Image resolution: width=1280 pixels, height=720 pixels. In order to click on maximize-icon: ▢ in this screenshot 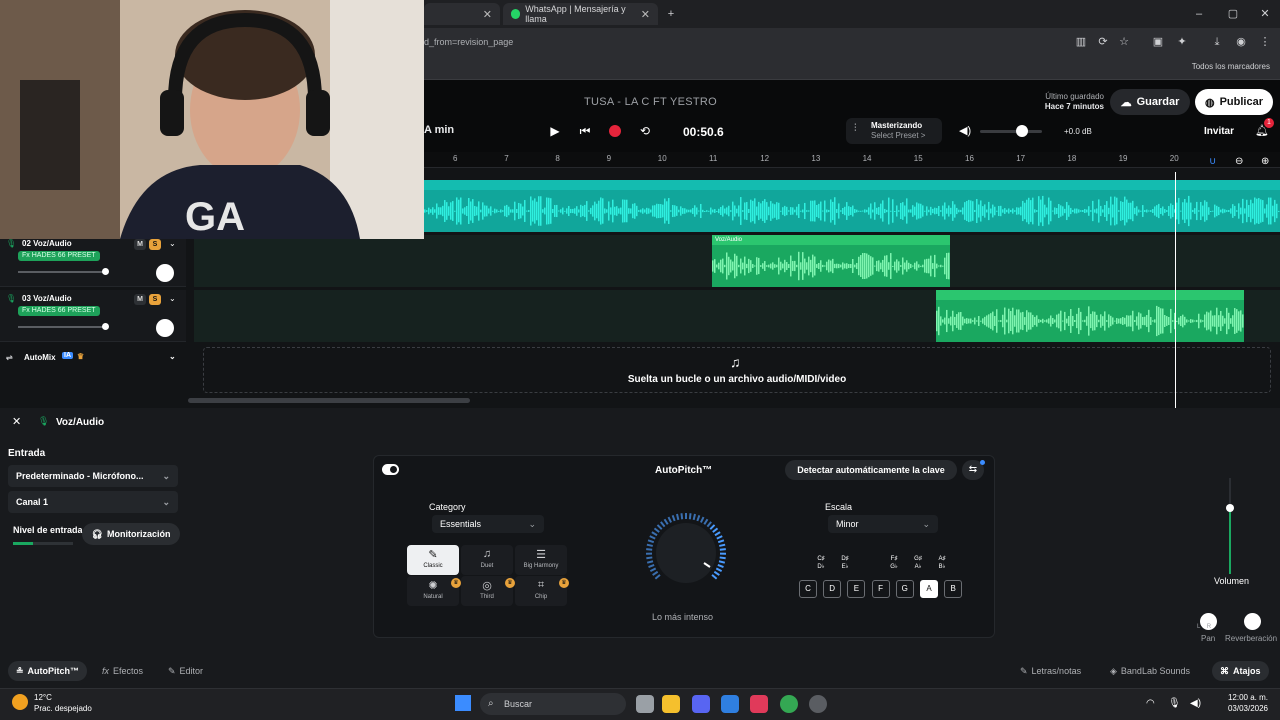, I will do `click(1233, 14)`.